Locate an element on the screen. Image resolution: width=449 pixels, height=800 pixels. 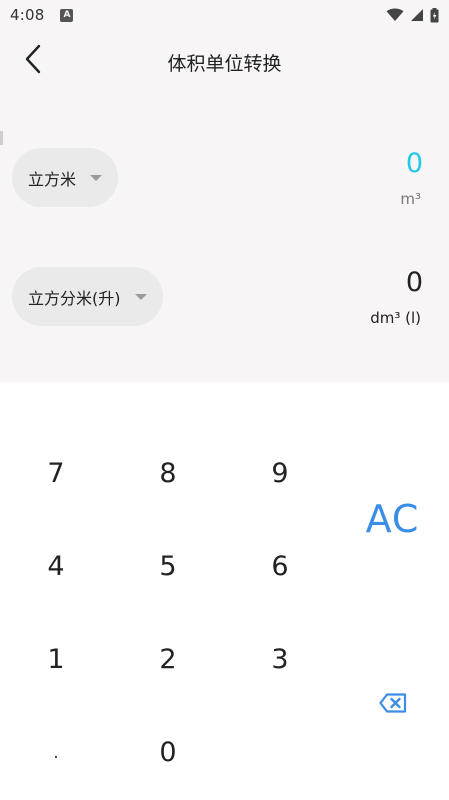
key-6: 6 is located at coordinates (280, 566).